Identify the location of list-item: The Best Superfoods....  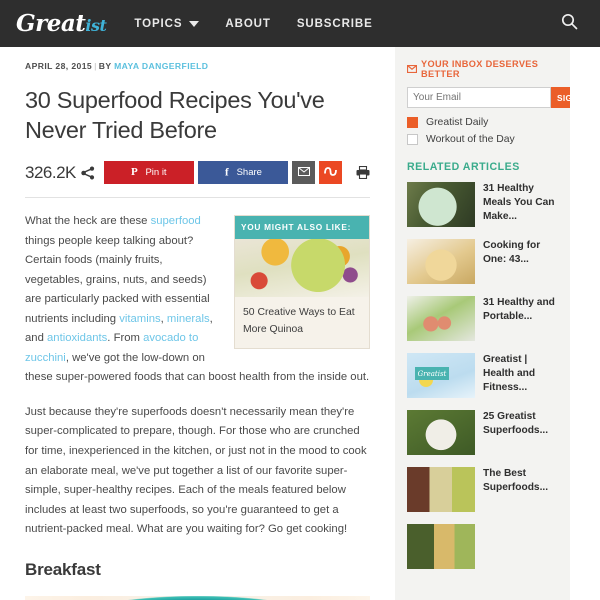
(481, 489).